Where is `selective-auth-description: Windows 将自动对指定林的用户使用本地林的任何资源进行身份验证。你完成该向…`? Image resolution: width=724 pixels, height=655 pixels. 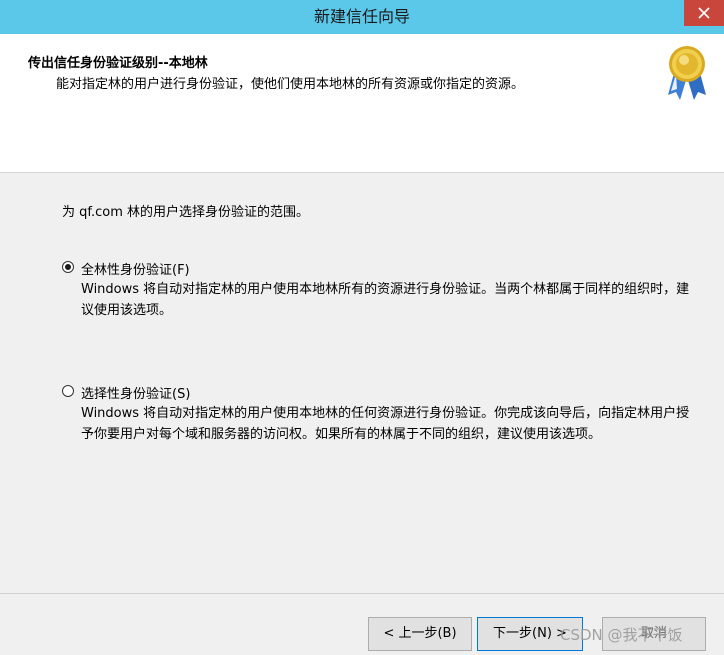
selective-auth-description: Windows 将自动对指定林的用户使用本地林的任何资源进行身份验证。你完成该向… is located at coordinates (385, 424).